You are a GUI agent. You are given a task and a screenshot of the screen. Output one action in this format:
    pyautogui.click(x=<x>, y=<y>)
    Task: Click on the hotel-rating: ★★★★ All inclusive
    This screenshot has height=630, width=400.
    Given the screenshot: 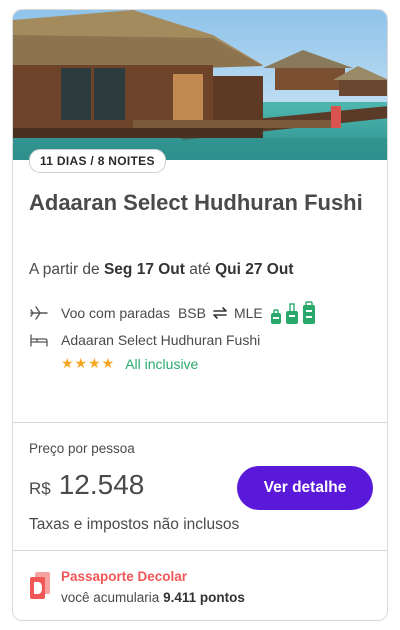 What is the action you would take?
    pyautogui.click(x=129, y=363)
    